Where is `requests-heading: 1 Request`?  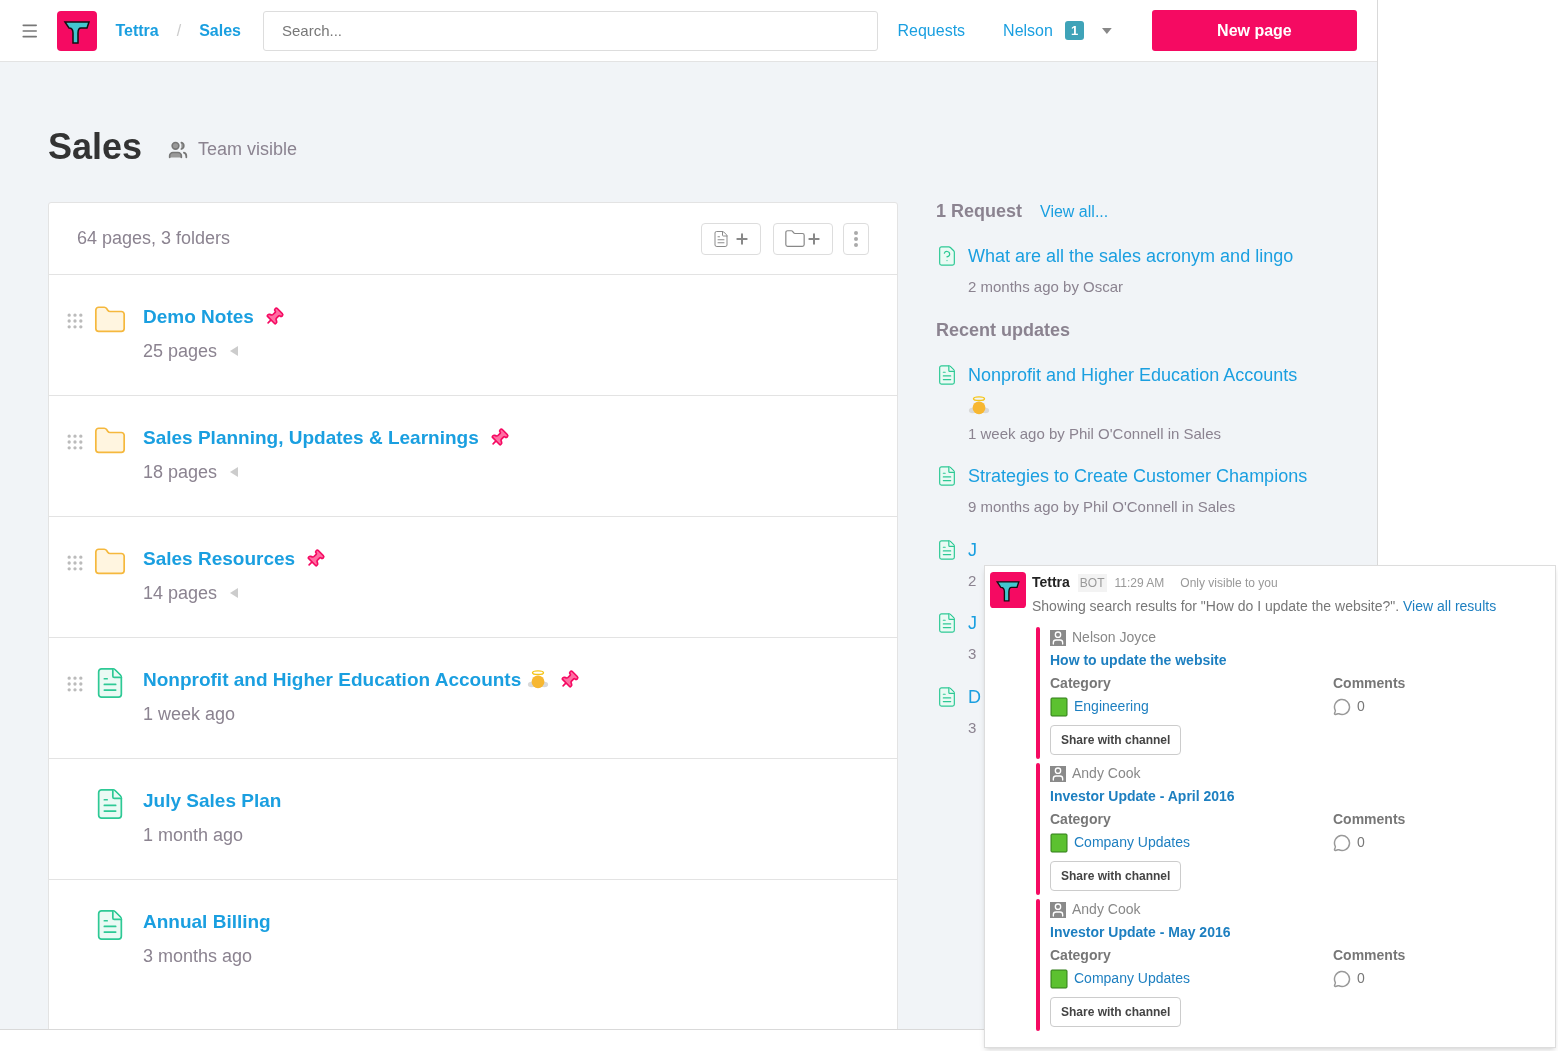 requests-heading: 1 Request is located at coordinates (979, 211).